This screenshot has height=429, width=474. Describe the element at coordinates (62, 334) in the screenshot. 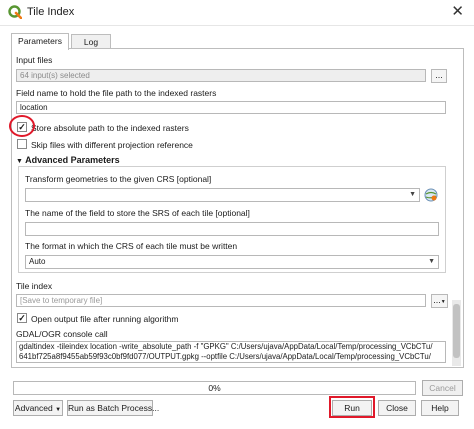

I see `console-call-label: GDAL/OGR console call` at that location.